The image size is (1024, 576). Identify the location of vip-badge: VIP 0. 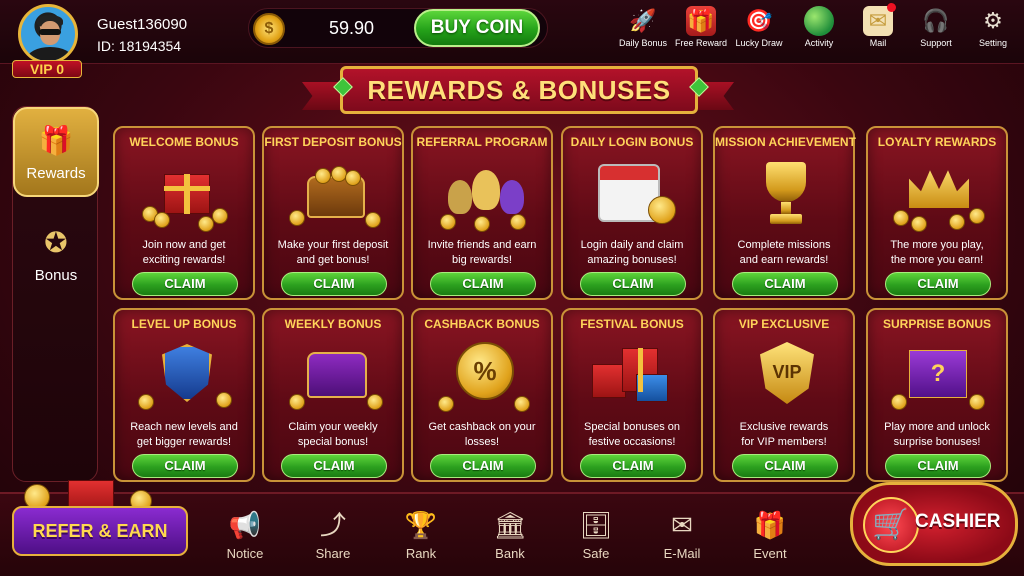
(47, 69).